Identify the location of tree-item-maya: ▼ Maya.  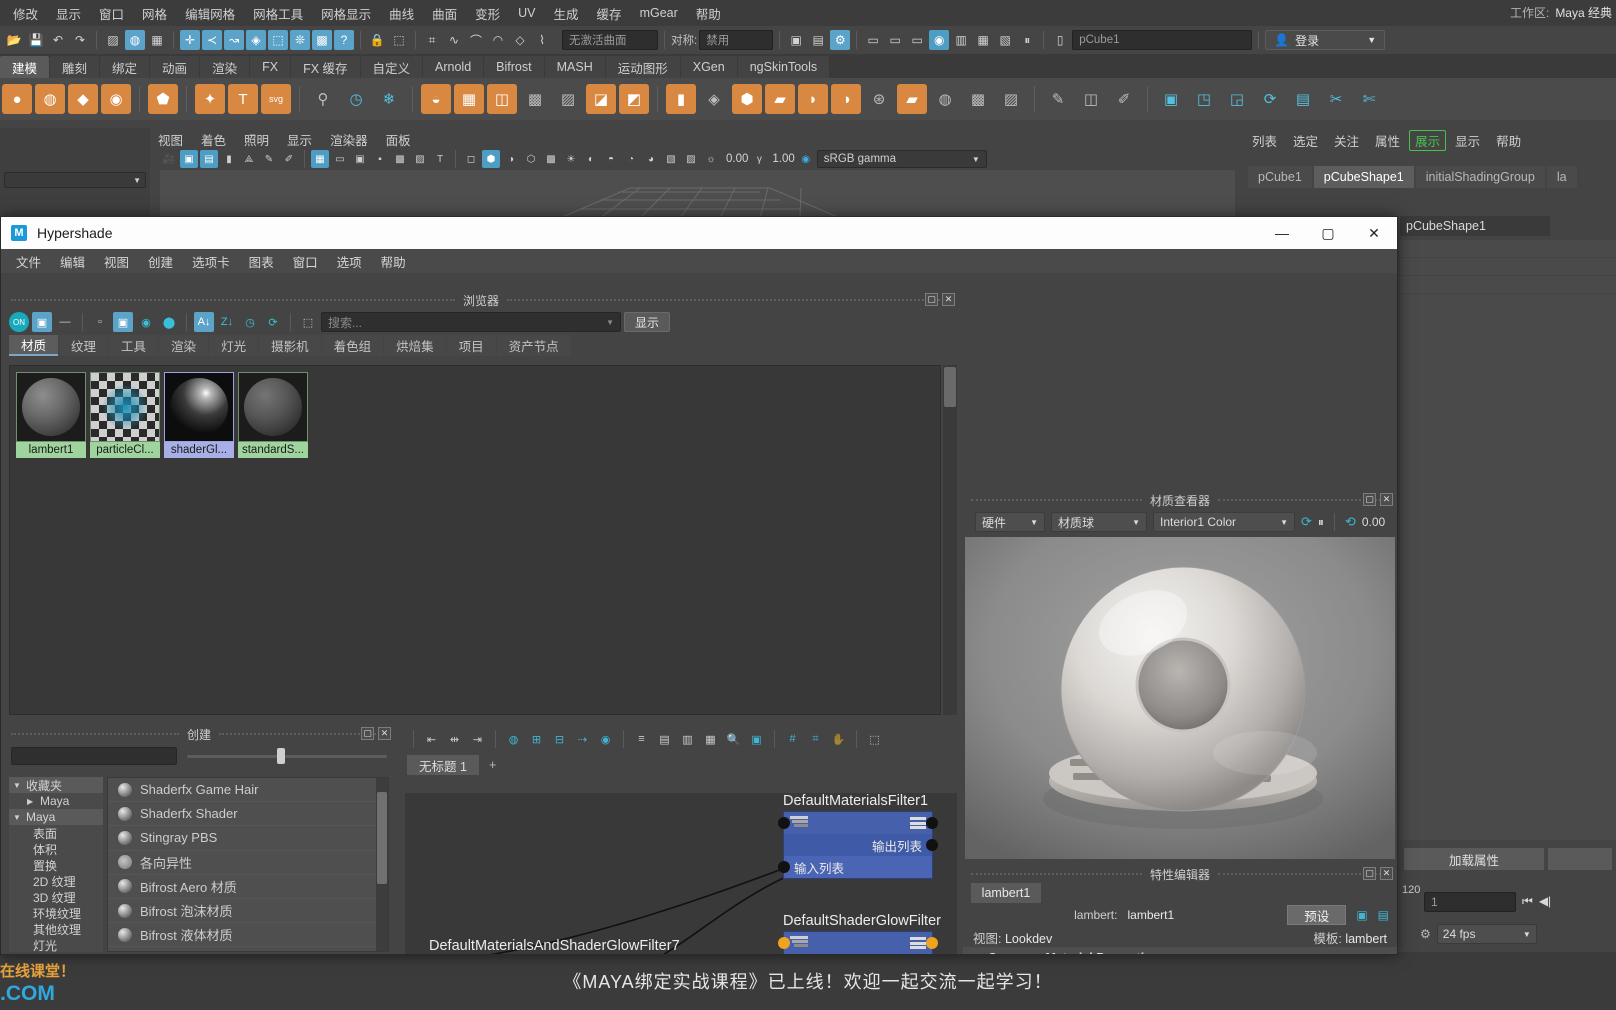
(56, 817).